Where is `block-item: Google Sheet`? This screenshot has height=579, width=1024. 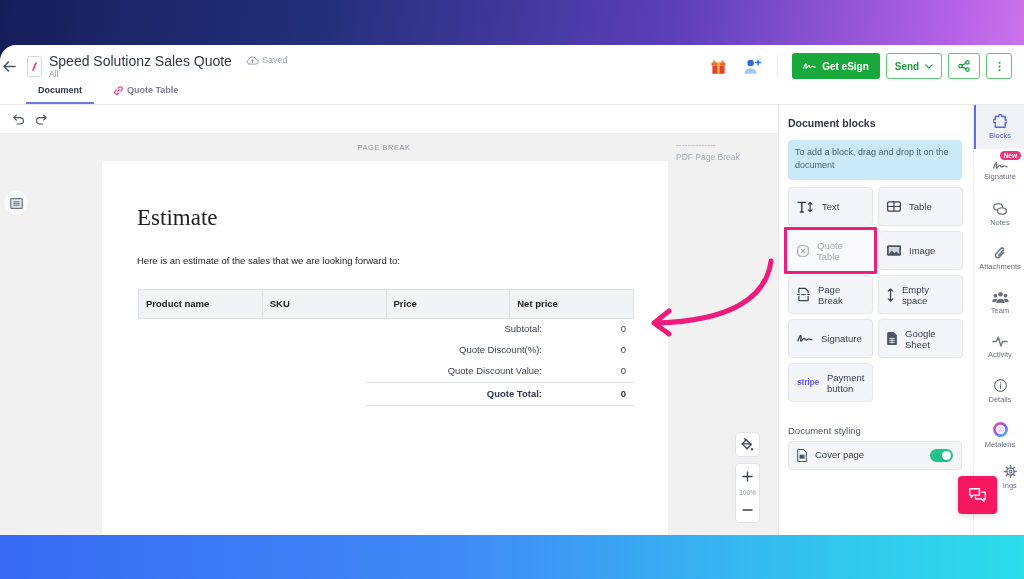
block-item: Google Sheet is located at coordinates (920, 338).